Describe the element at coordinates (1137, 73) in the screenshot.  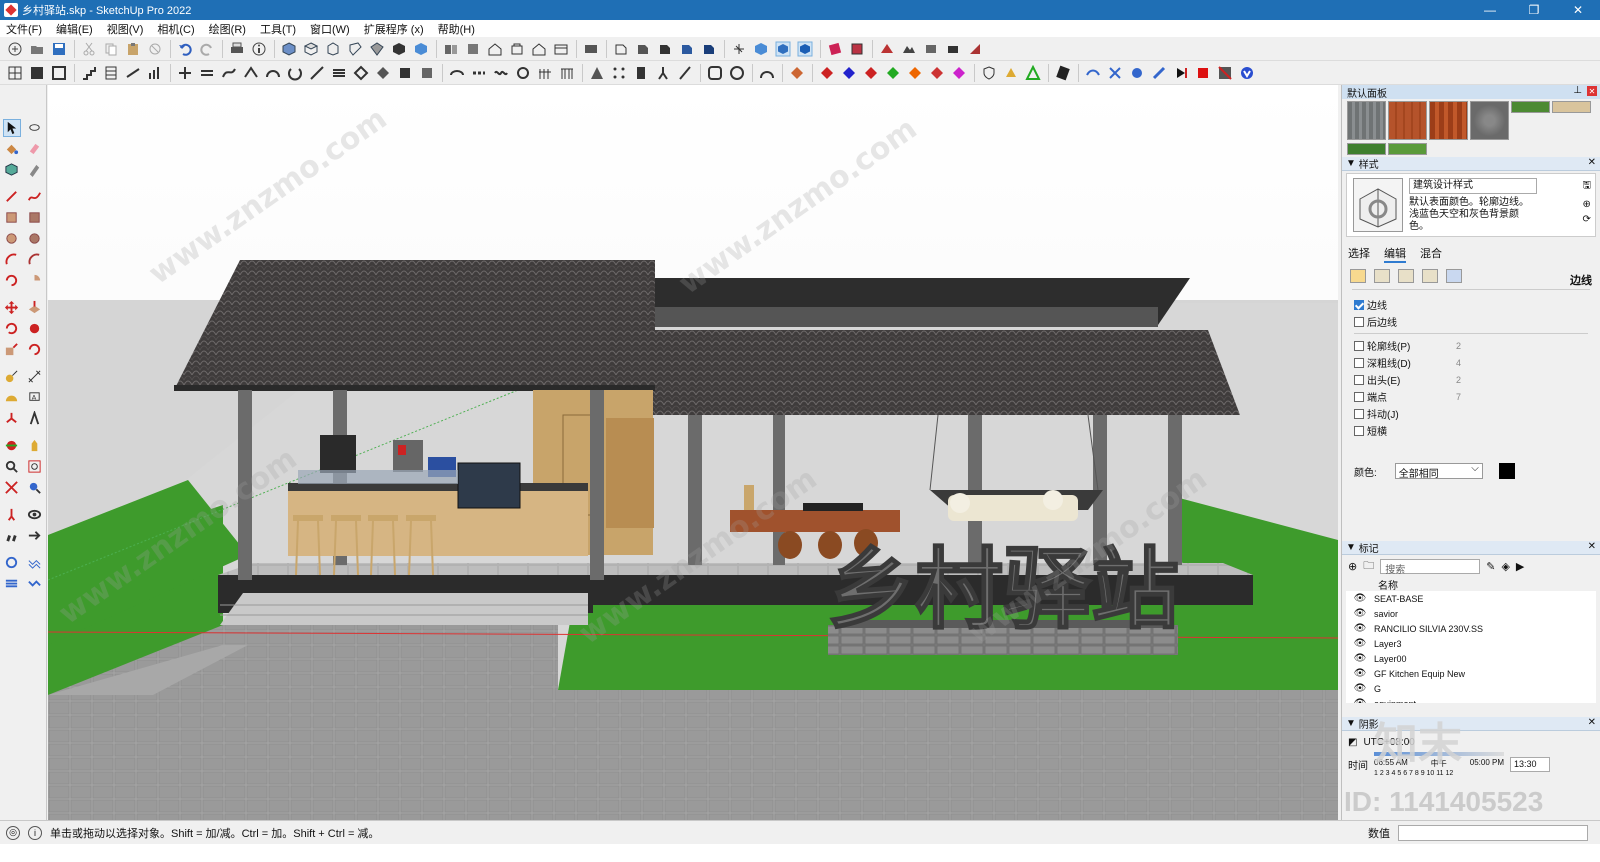
I see `fredo-icon` at that location.